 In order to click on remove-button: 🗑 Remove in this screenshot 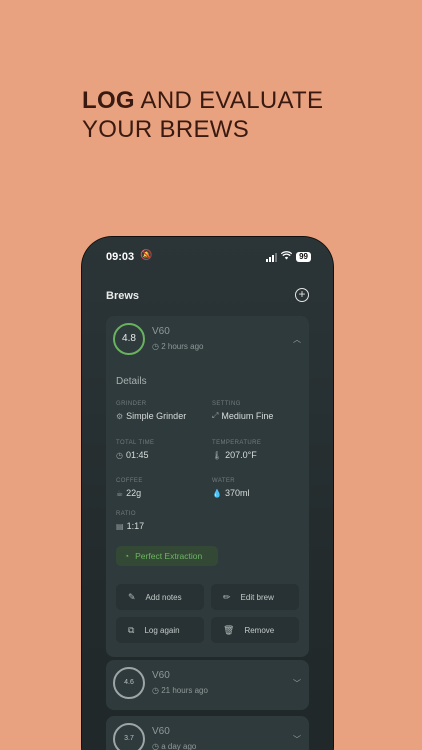, I will do `click(255, 630)`.